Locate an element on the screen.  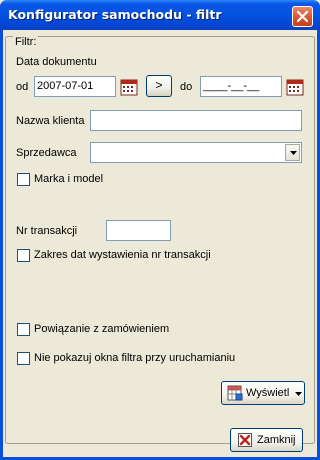
seller-select is located at coordinates (196, 152).